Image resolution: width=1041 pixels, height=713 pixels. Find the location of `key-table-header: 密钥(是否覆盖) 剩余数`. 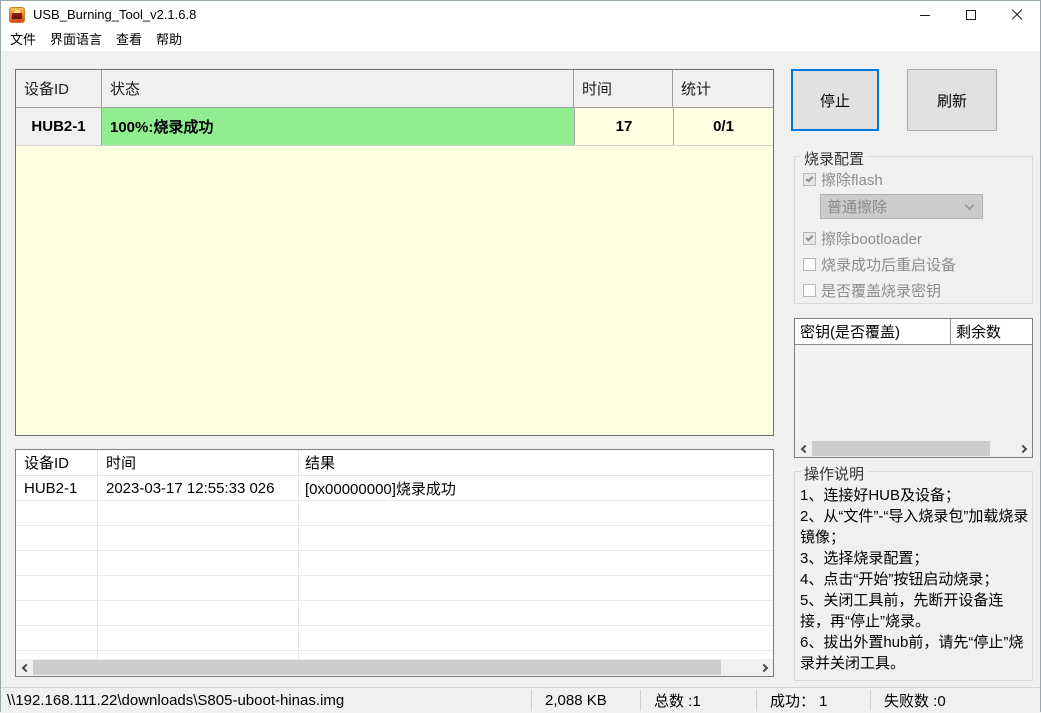

key-table-header: 密钥(是否覆盖) 剩余数 is located at coordinates (913, 332).